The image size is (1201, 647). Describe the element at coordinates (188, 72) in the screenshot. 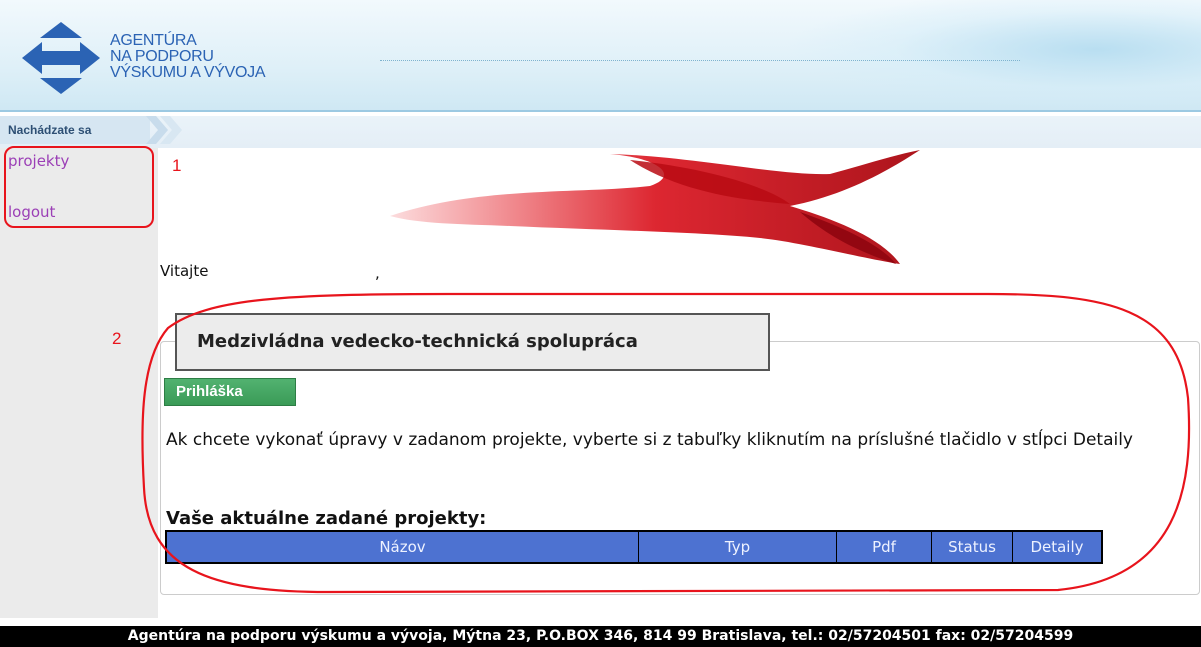

I see `logo-line: VÝSKUMU A VÝVOJA` at that location.